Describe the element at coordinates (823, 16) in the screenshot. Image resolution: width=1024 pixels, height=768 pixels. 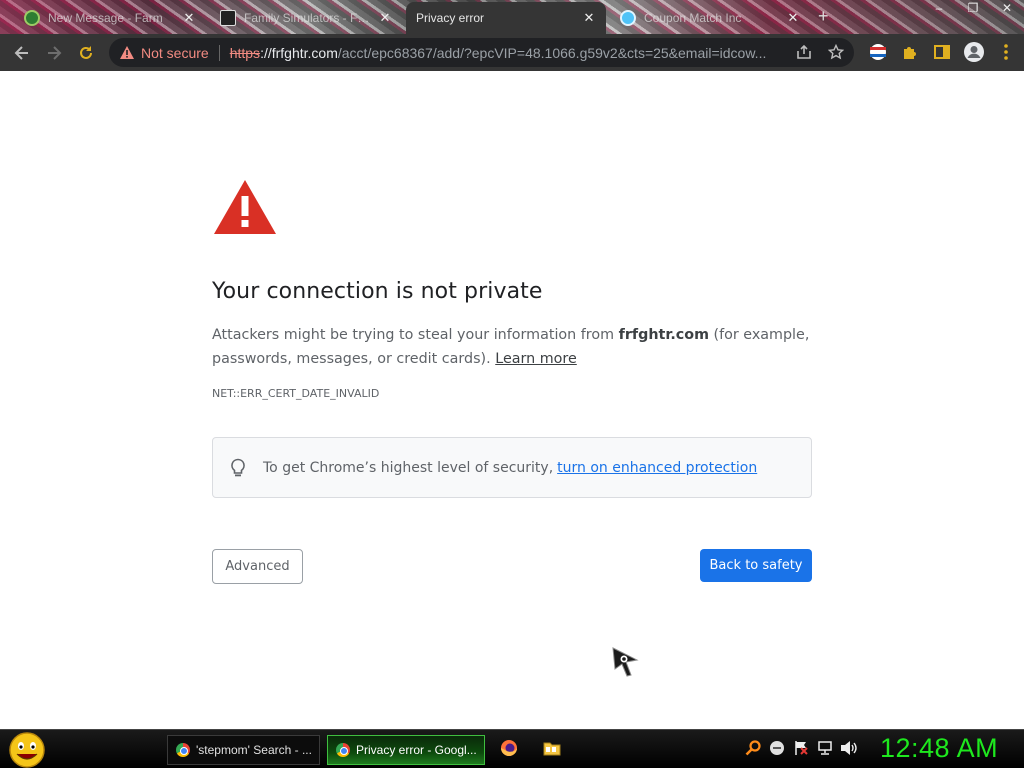
I see `new-tab-button: +` at that location.